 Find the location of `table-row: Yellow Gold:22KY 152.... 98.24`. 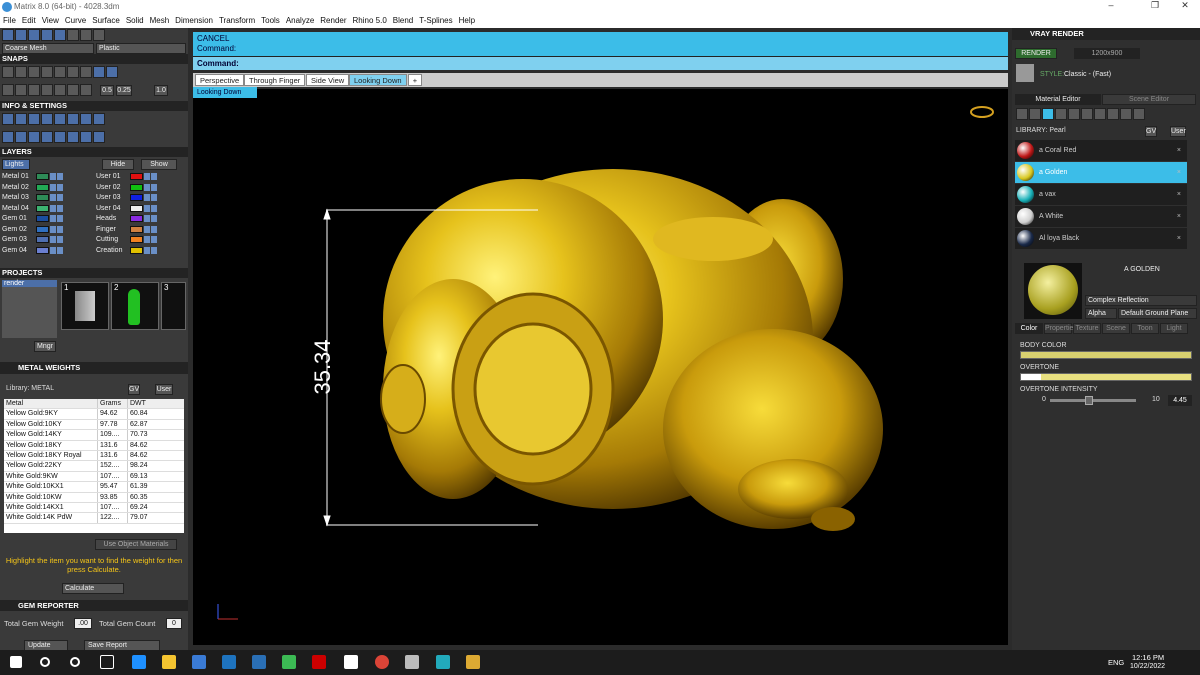

table-row: Yellow Gold:22KY 152.... 98.24 is located at coordinates (94, 466).